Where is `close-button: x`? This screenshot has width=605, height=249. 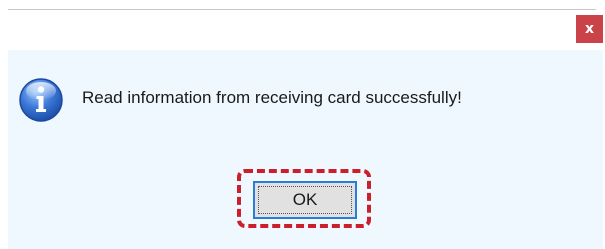 close-button: x is located at coordinates (589, 29).